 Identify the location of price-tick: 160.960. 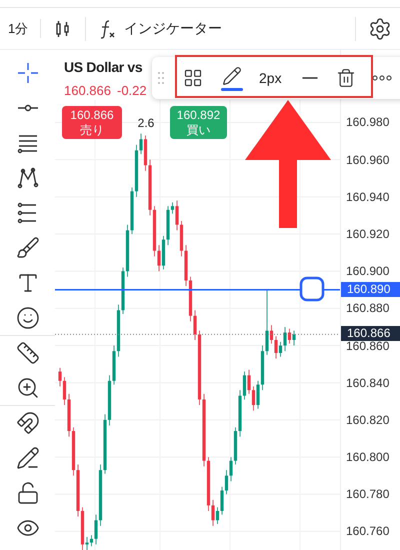
(368, 160).